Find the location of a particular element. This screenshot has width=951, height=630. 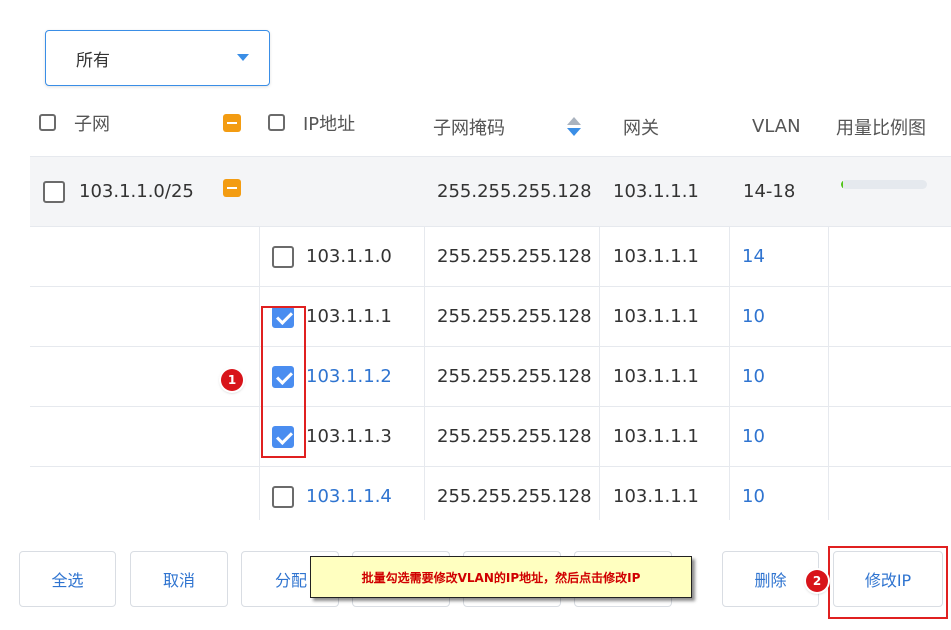

row-ip: 103.1.1.1 is located at coordinates (349, 316).